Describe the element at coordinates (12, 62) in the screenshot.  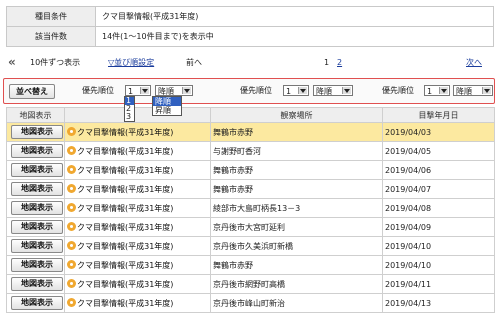
I see `double-chevron-left-icon: «` at that location.